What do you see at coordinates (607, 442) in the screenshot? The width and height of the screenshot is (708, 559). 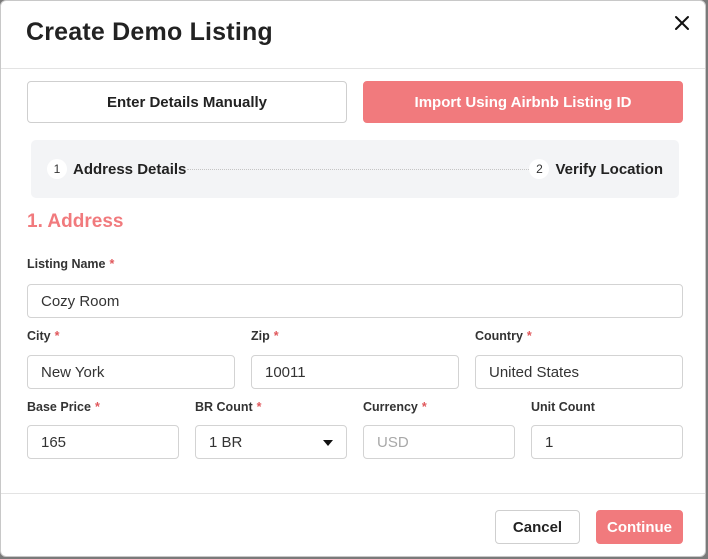 I see `unit-count-input: 1` at bounding box center [607, 442].